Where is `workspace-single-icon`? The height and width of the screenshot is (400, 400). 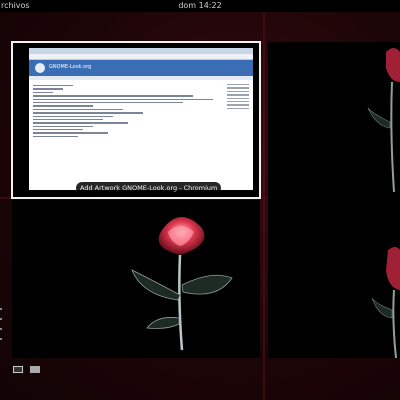
workspace-single-icon is located at coordinates (35, 369).